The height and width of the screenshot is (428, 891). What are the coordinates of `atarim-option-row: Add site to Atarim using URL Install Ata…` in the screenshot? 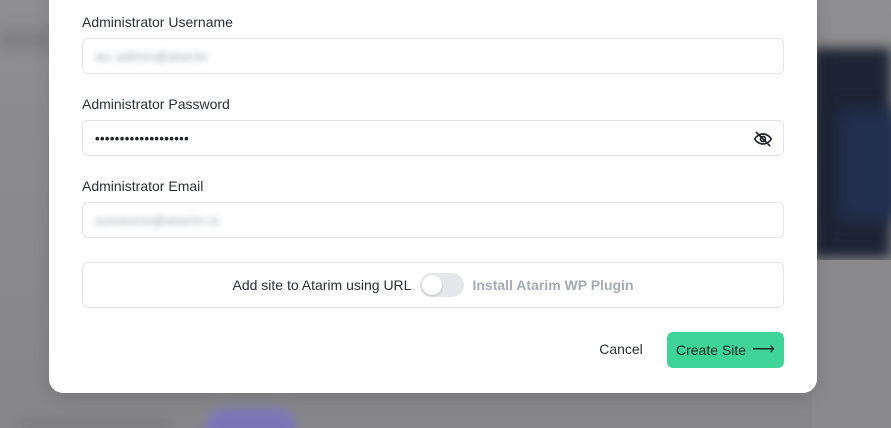 It's located at (433, 285).